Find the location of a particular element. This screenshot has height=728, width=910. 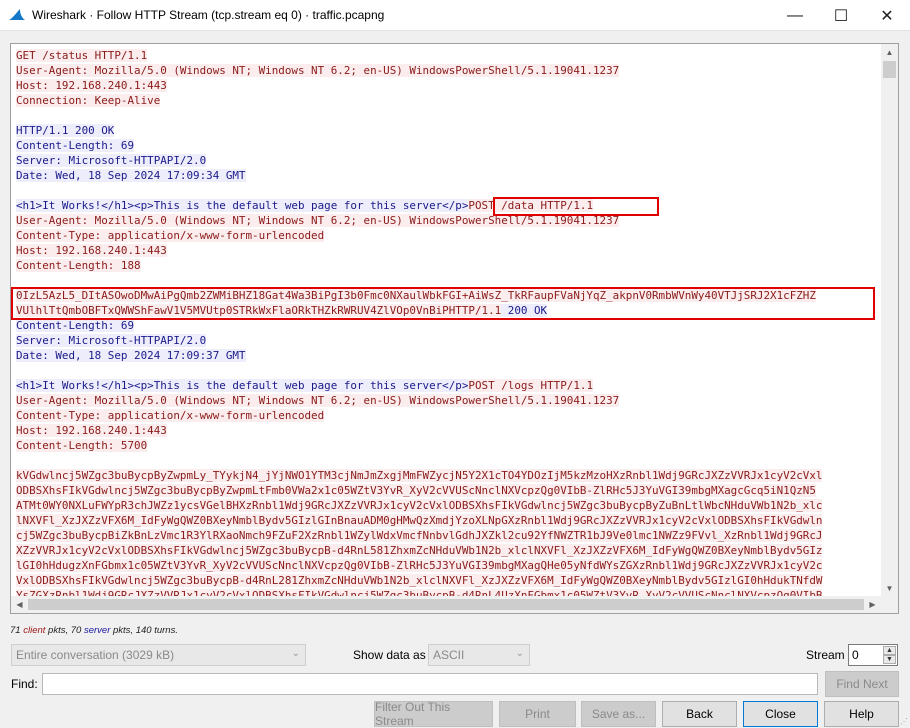

stream-line: Content-Length: 5700 is located at coordinates (448, 445).